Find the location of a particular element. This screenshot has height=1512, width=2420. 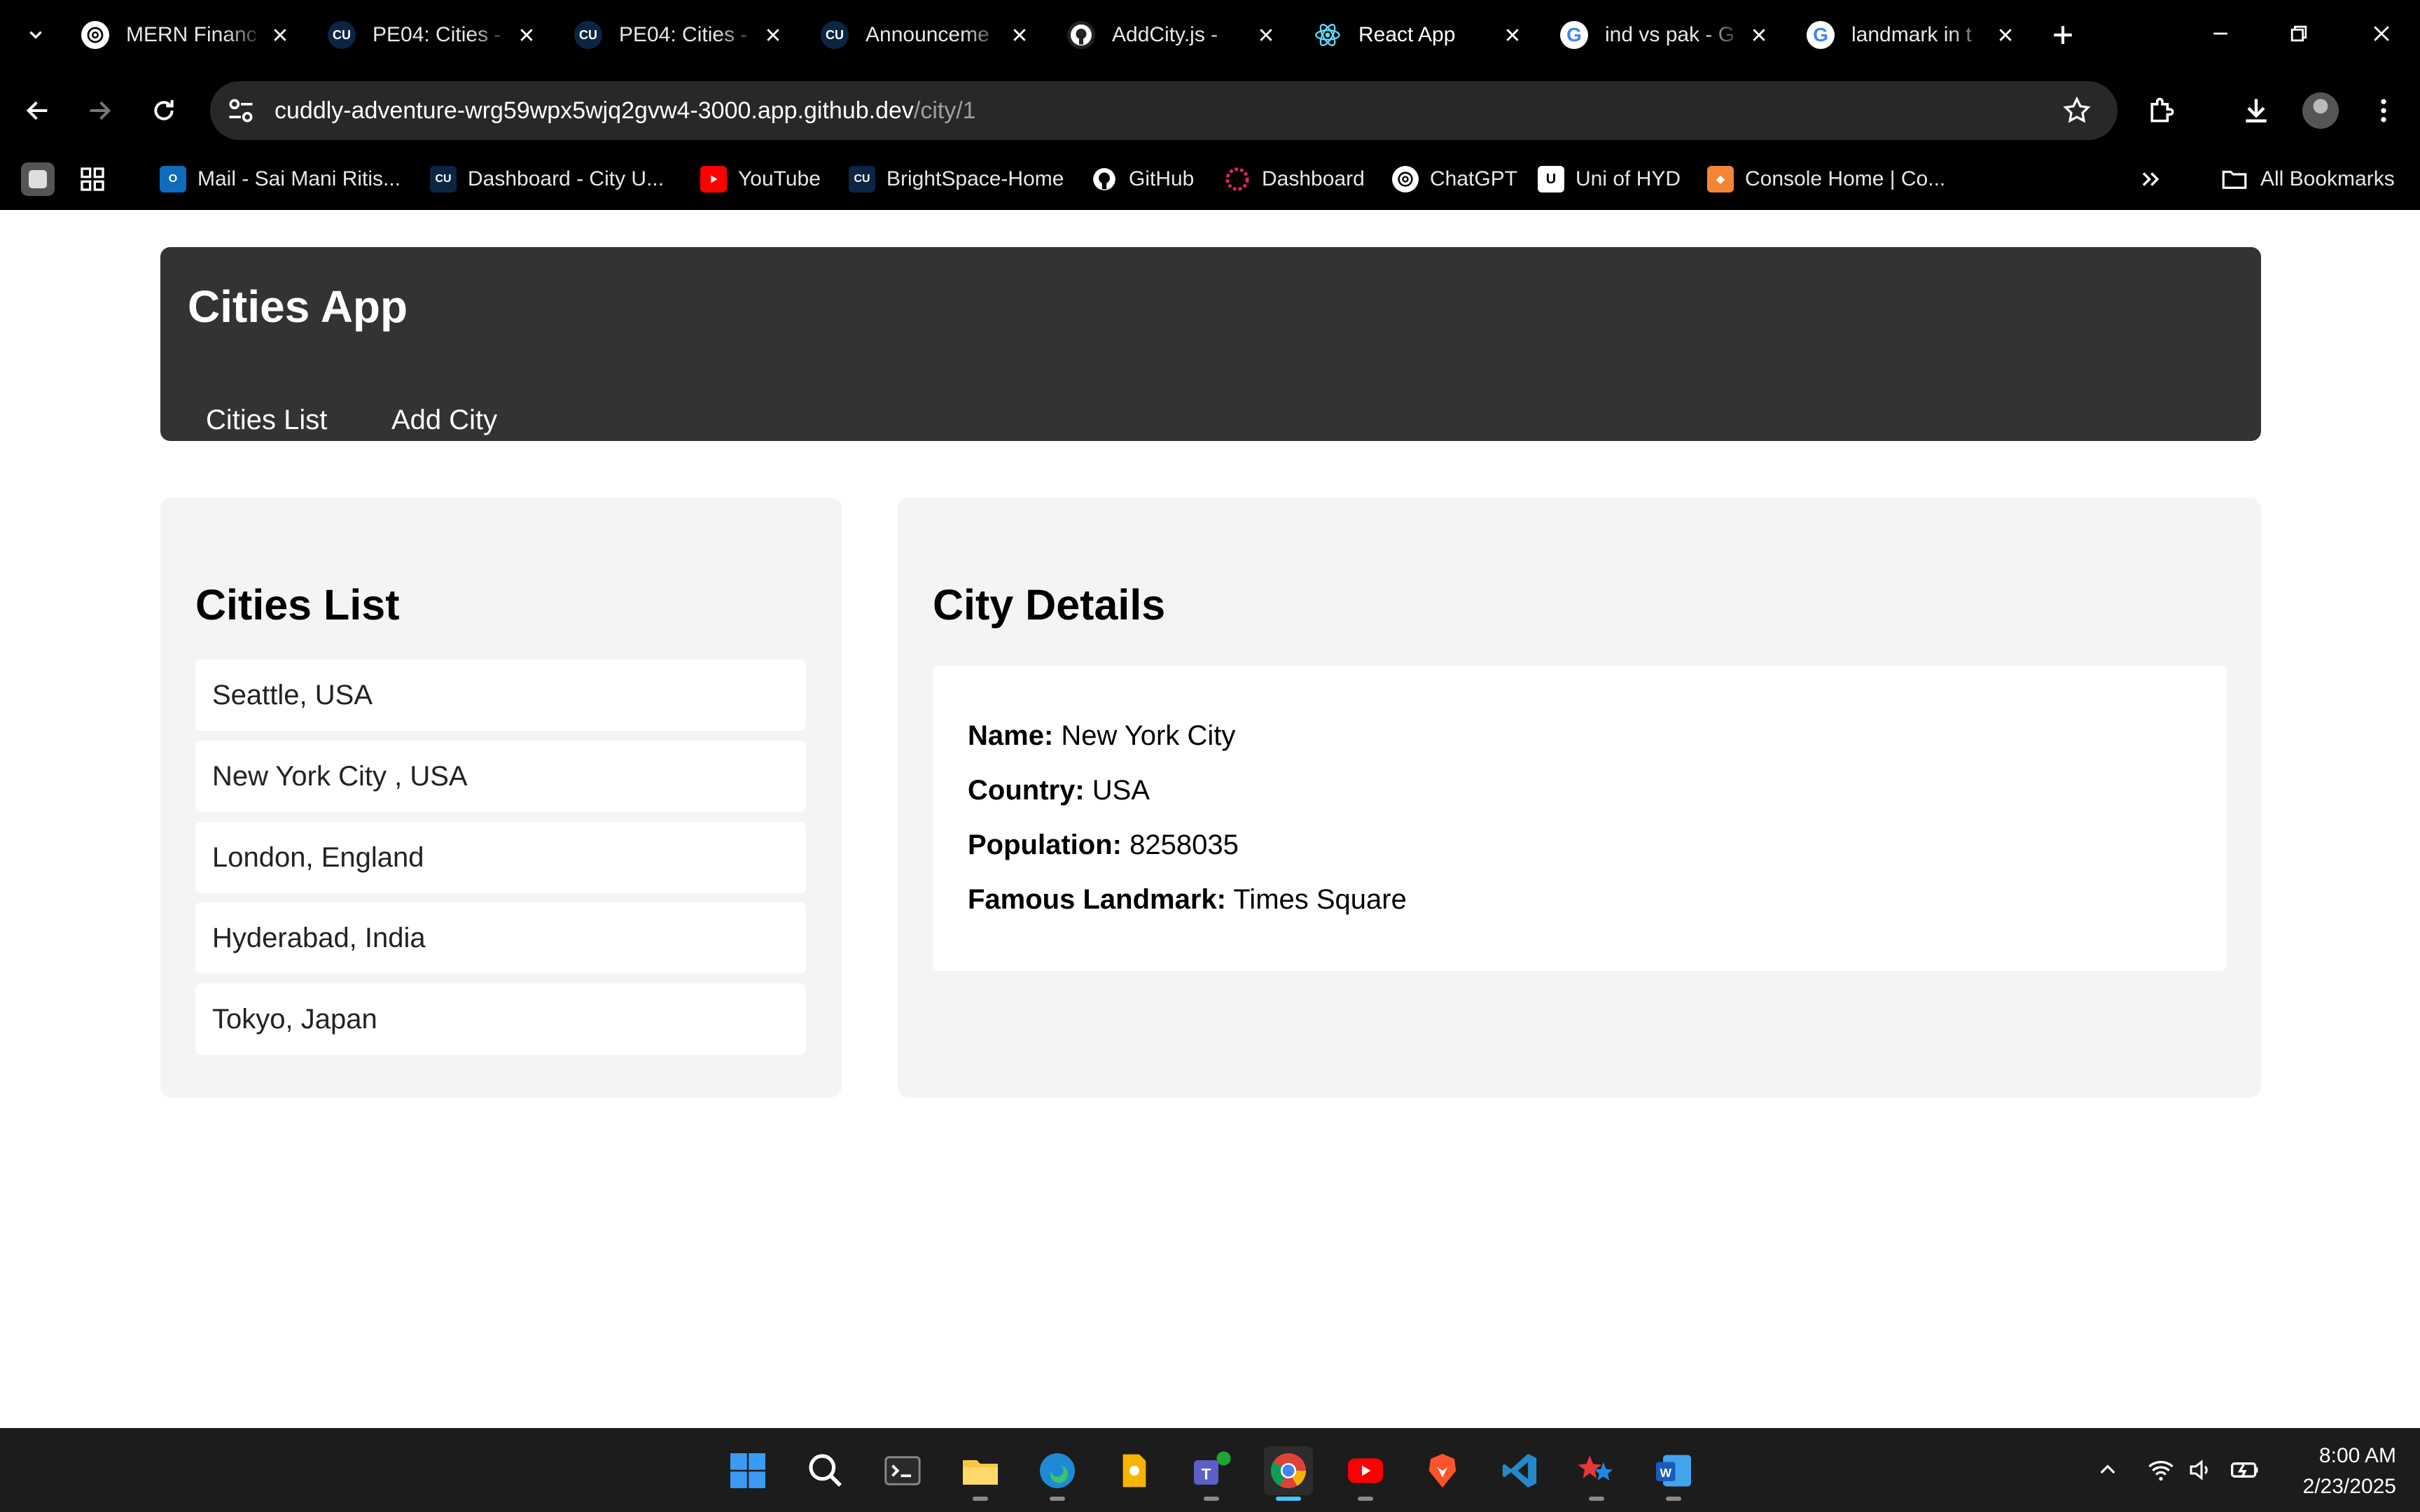

apps-grid-icon is located at coordinates (92, 179).